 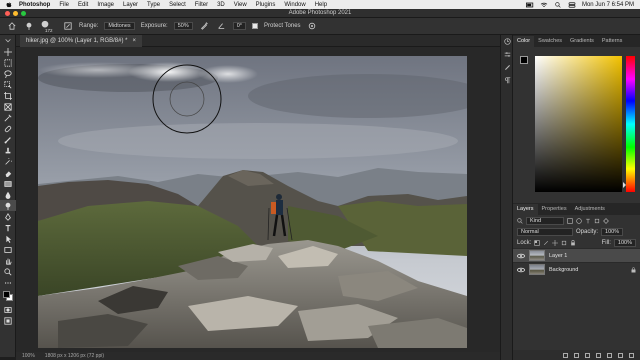 I want to click on menu-layer: Layer, so click(x=130, y=5).